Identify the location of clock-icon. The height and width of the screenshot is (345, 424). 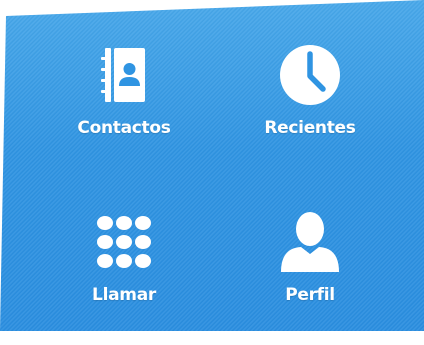
(310, 75).